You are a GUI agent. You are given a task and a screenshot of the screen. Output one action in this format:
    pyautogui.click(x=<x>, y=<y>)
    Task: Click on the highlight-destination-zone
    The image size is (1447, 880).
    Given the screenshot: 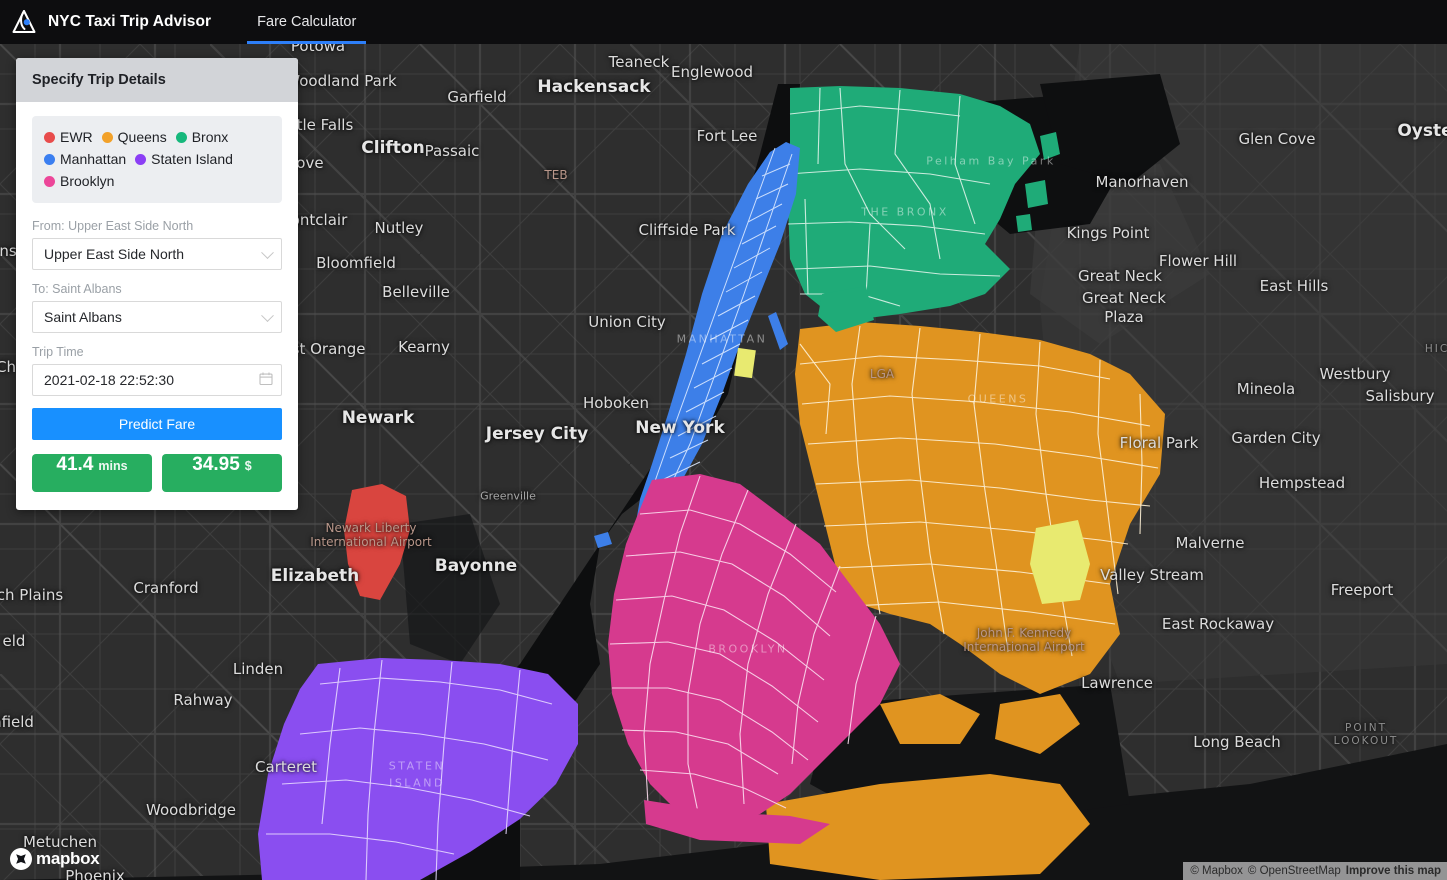 What is the action you would take?
    pyautogui.click(x=1060, y=562)
    